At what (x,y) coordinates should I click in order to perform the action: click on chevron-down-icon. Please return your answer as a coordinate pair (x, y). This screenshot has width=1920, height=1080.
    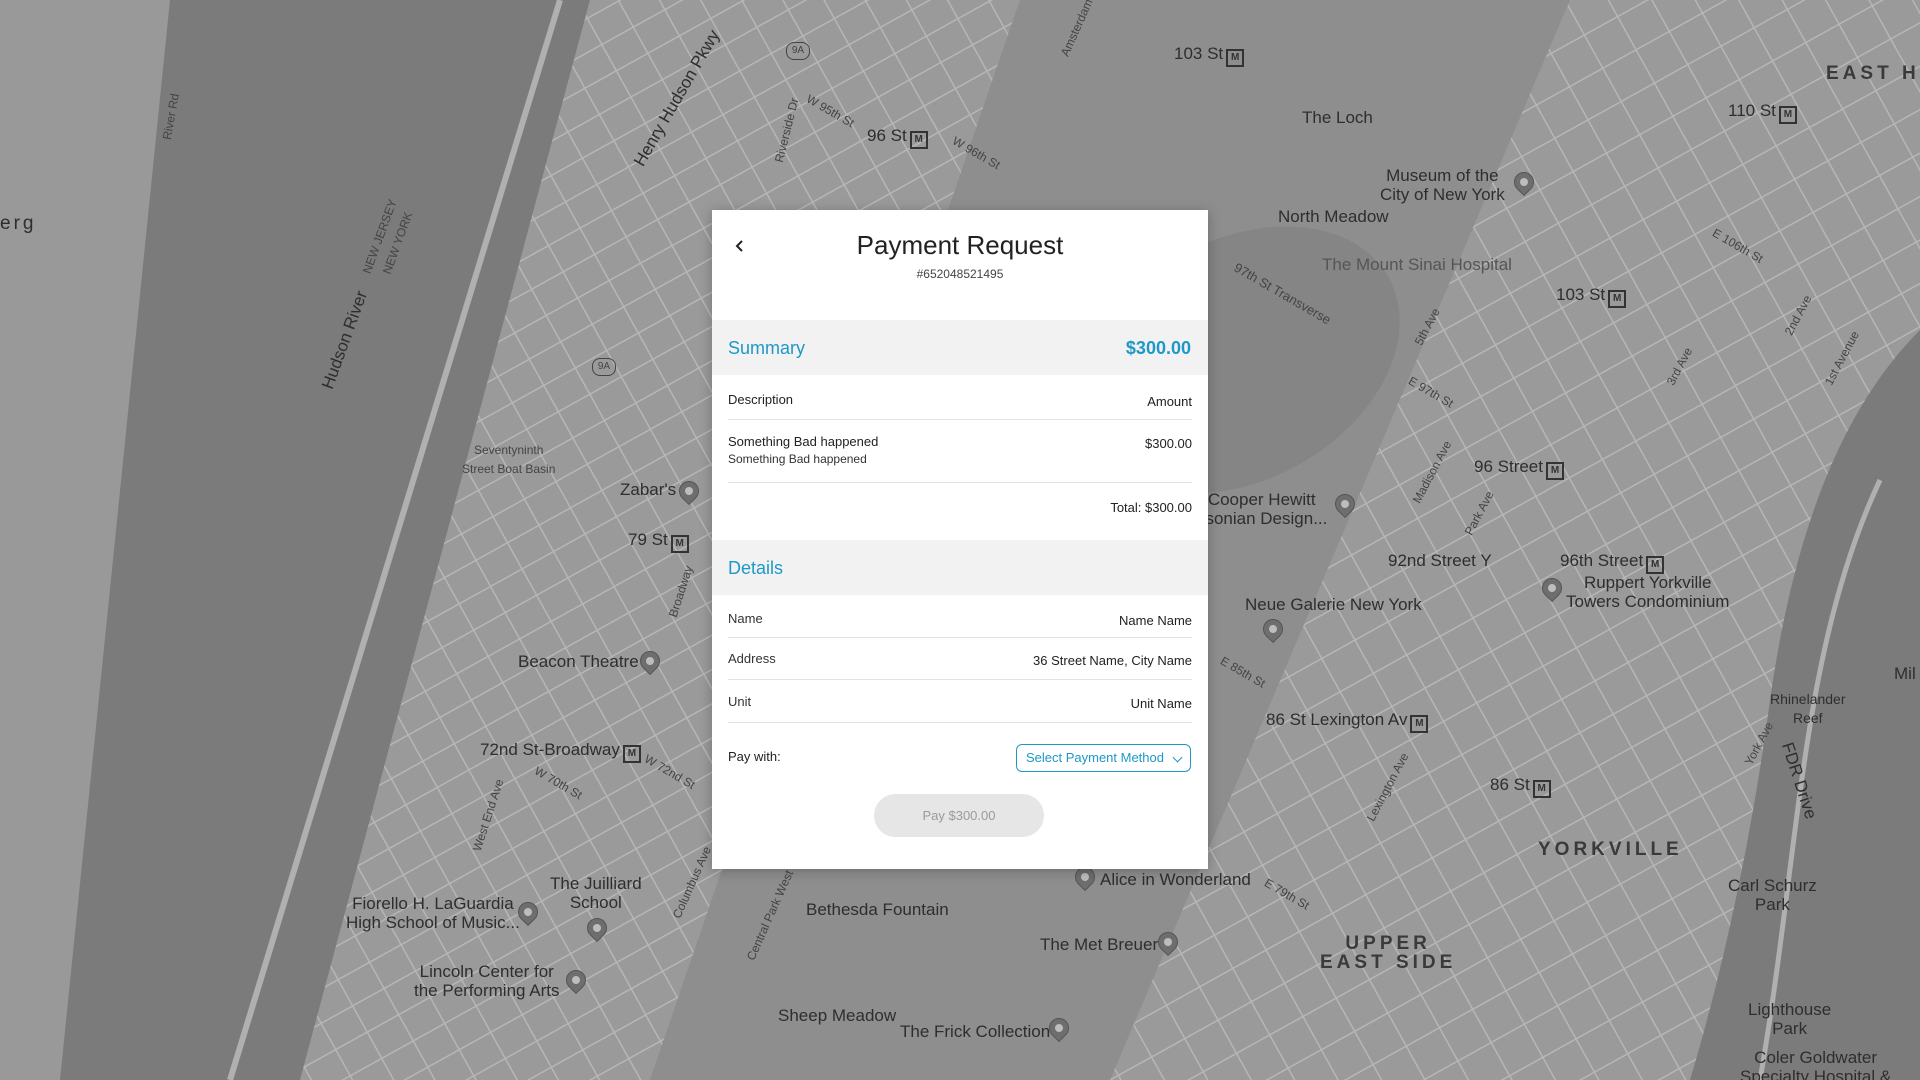
    Looking at the image, I should click on (1177, 757).